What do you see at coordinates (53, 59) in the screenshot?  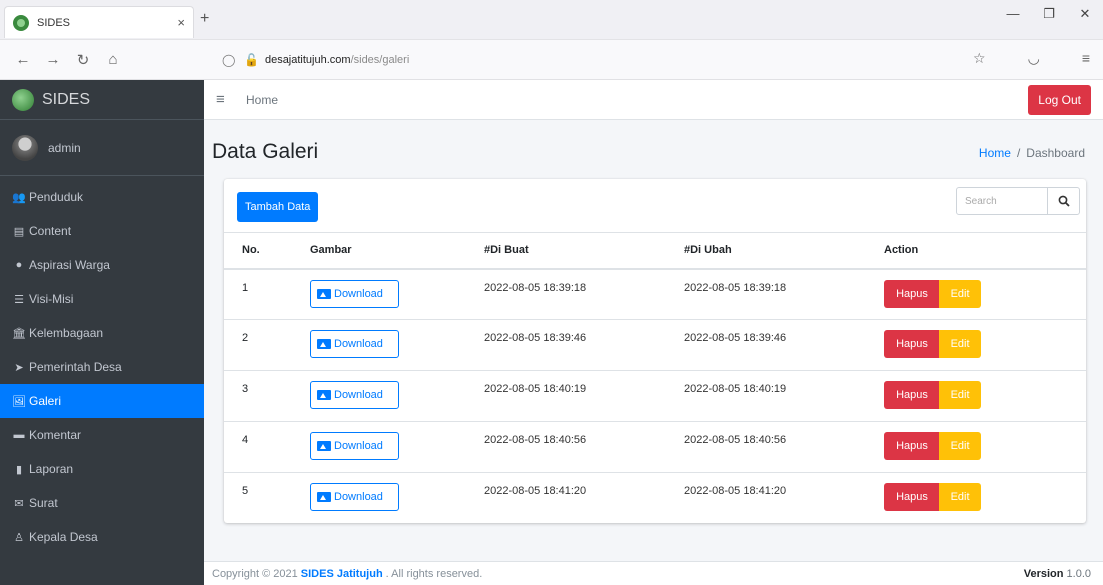 I see `forward-arrow-icon: →` at bounding box center [53, 59].